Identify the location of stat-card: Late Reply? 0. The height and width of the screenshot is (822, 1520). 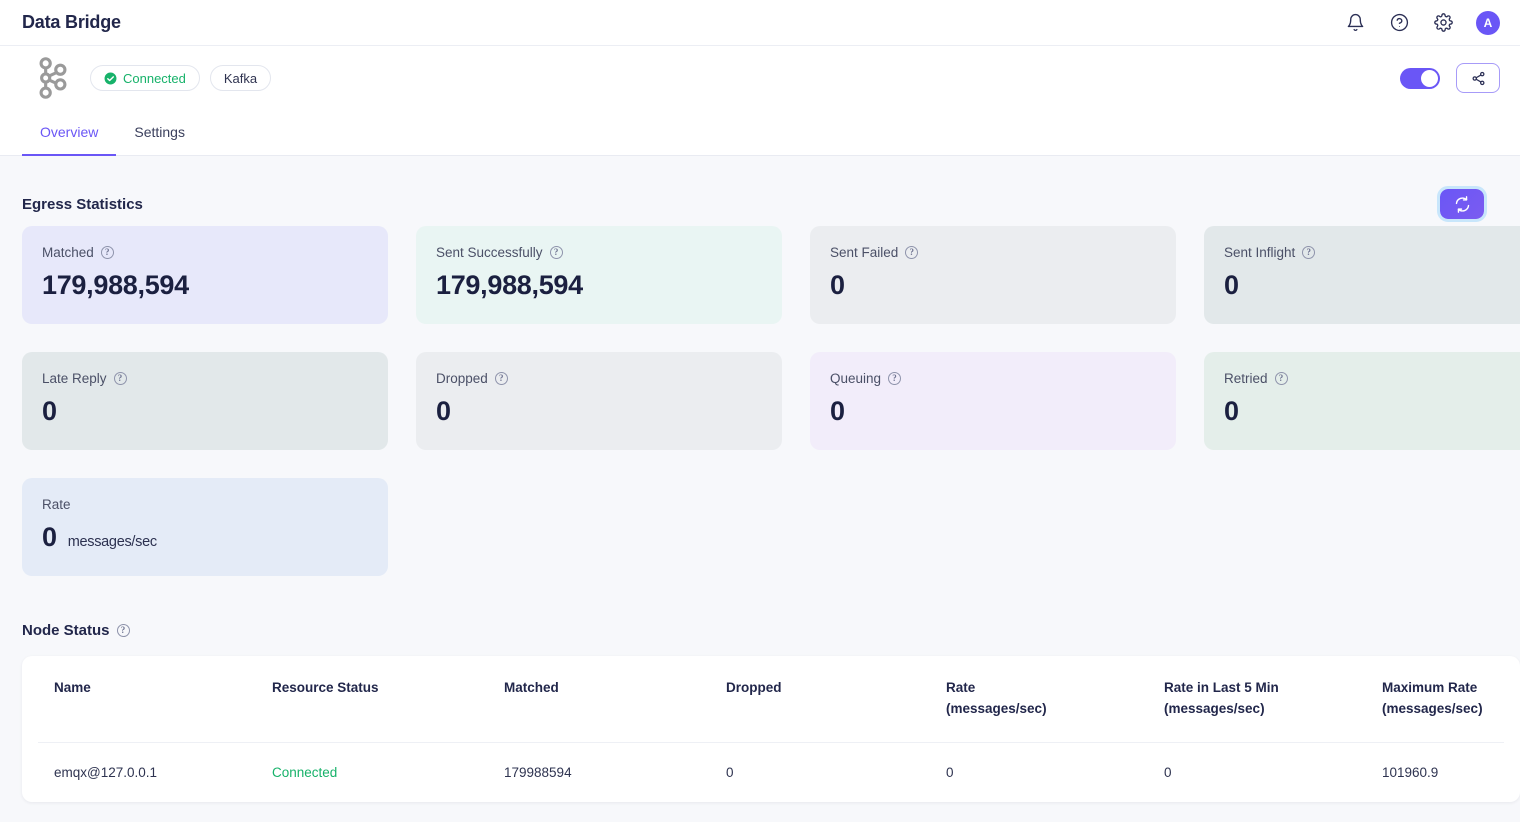
(205, 401).